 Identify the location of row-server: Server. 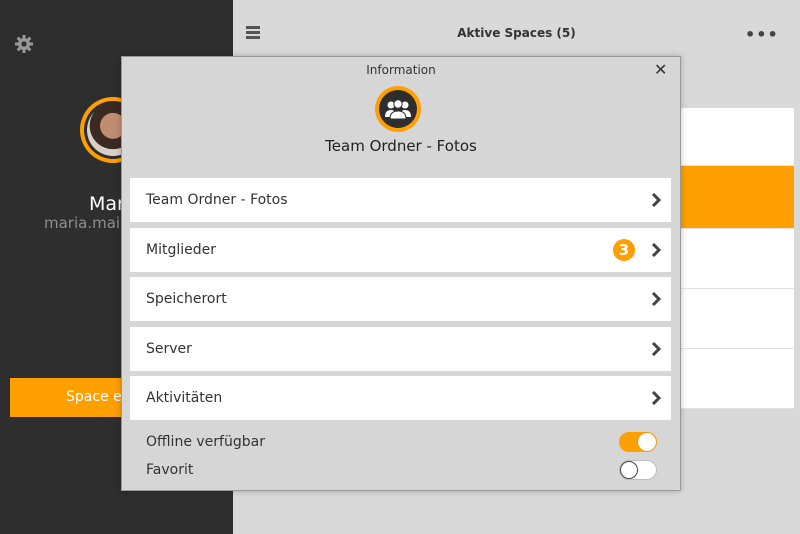
(400, 349).